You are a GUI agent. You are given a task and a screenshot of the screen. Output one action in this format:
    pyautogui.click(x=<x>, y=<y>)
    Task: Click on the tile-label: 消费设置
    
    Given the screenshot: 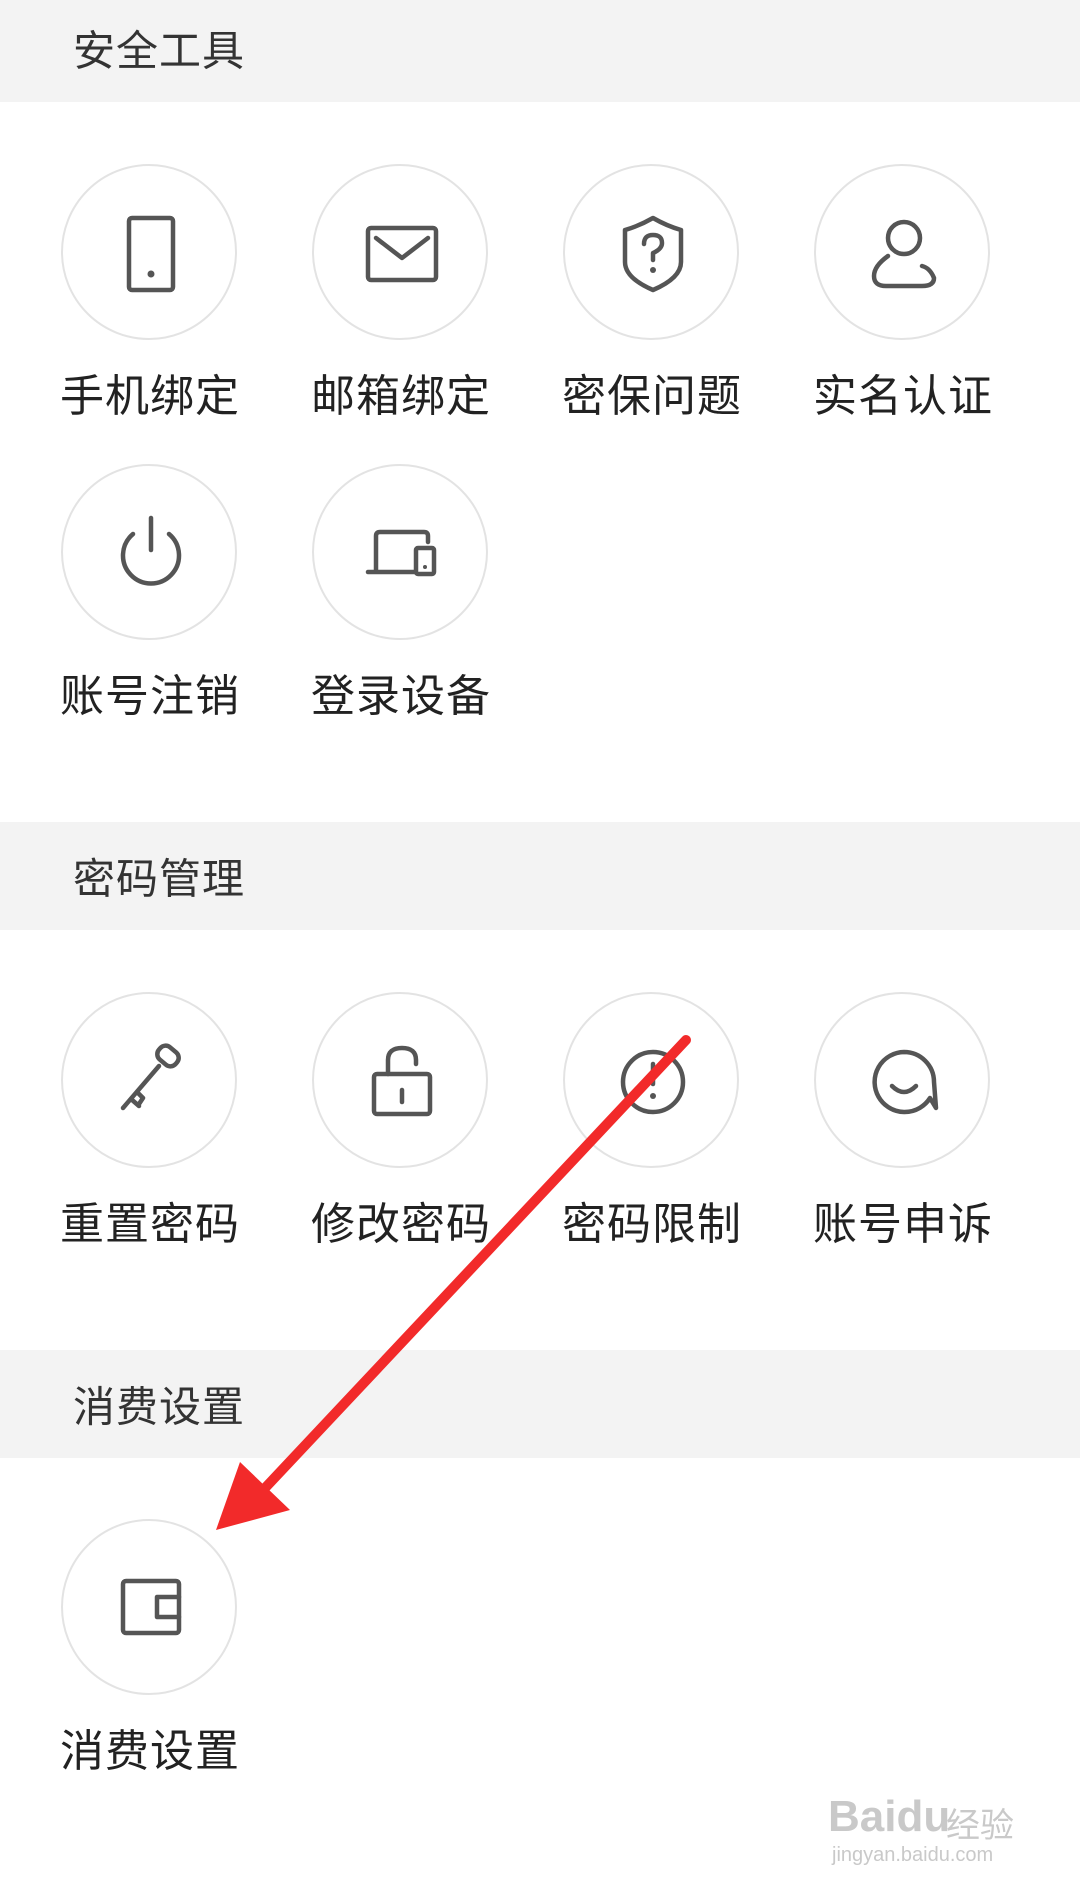 What is the action you would take?
    pyautogui.click(x=150, y=1751)
    